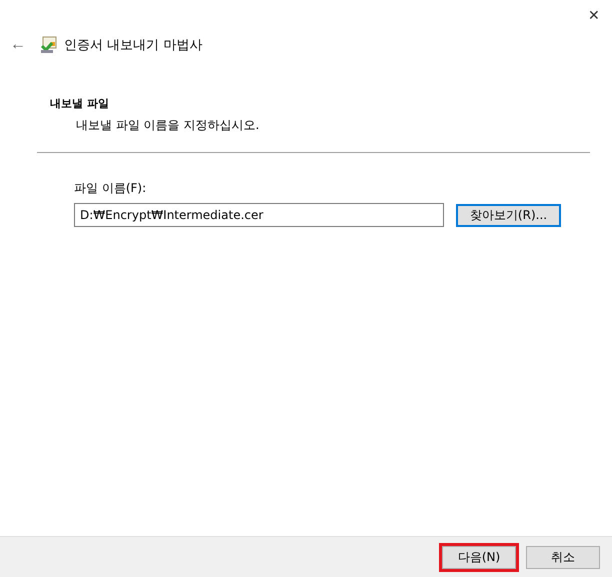 This screenshot has height=577, width=612. Describe the element at coordinates (168, 125) in the screenshot. I see `page-description: 내보낼 파일 이름을 지정하십시오.` at that location.